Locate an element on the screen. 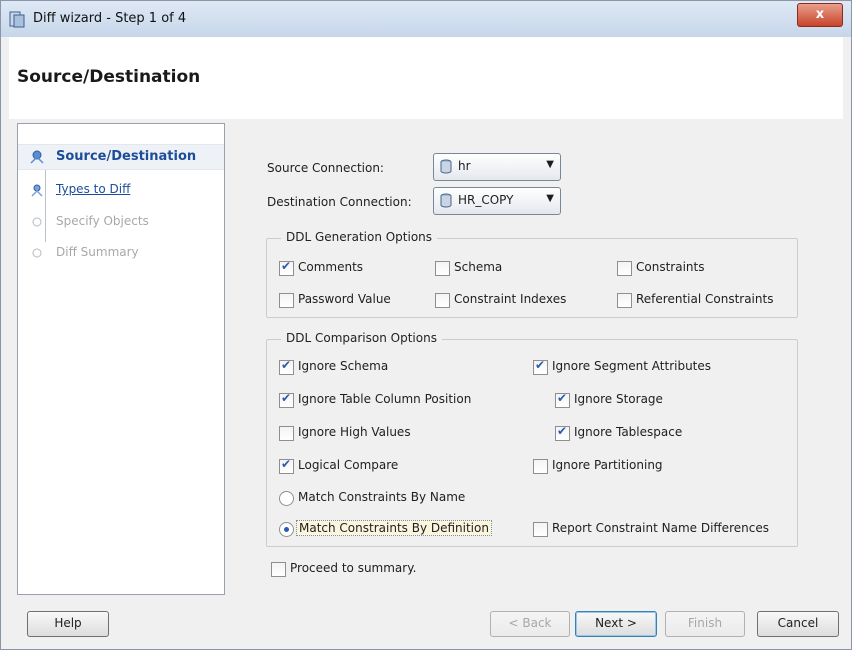 This screenshot has width=852, height=650. step-active-icon is located at coordinates (37, 157).